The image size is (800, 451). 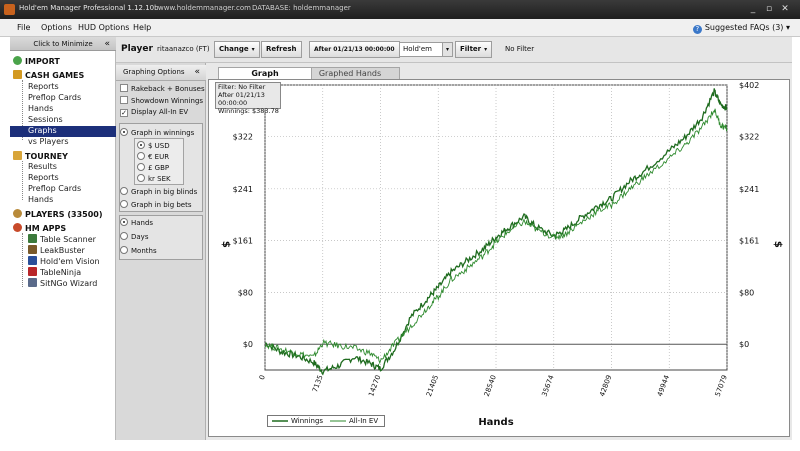 I want to click on collapse-arrow-icon: «, so click(x=197, y=72).